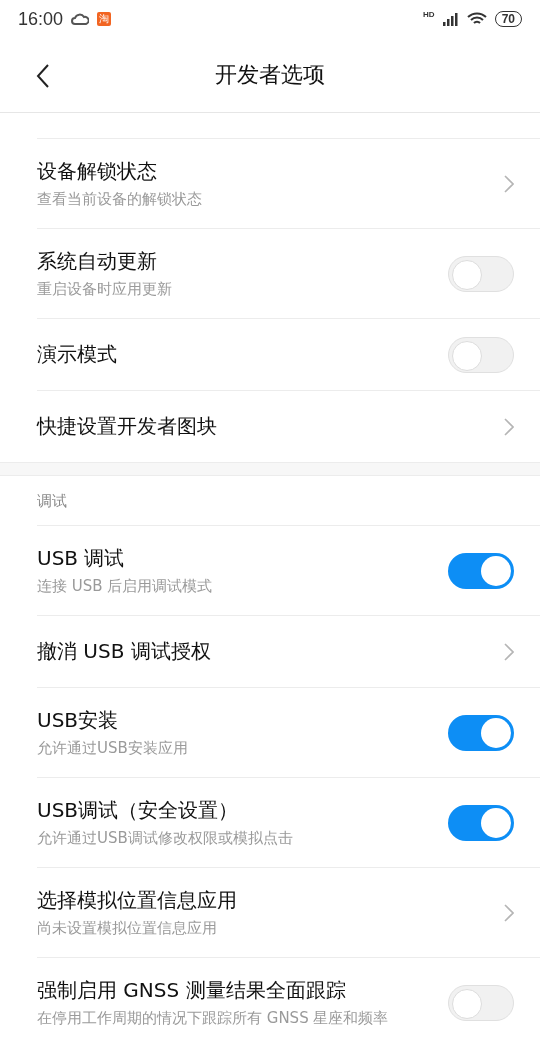  Describe the element at coordinates (165, 838) in the screenshot. I see `setting-description: 允许通过USB调试修改权限或模拟点击` at that location.